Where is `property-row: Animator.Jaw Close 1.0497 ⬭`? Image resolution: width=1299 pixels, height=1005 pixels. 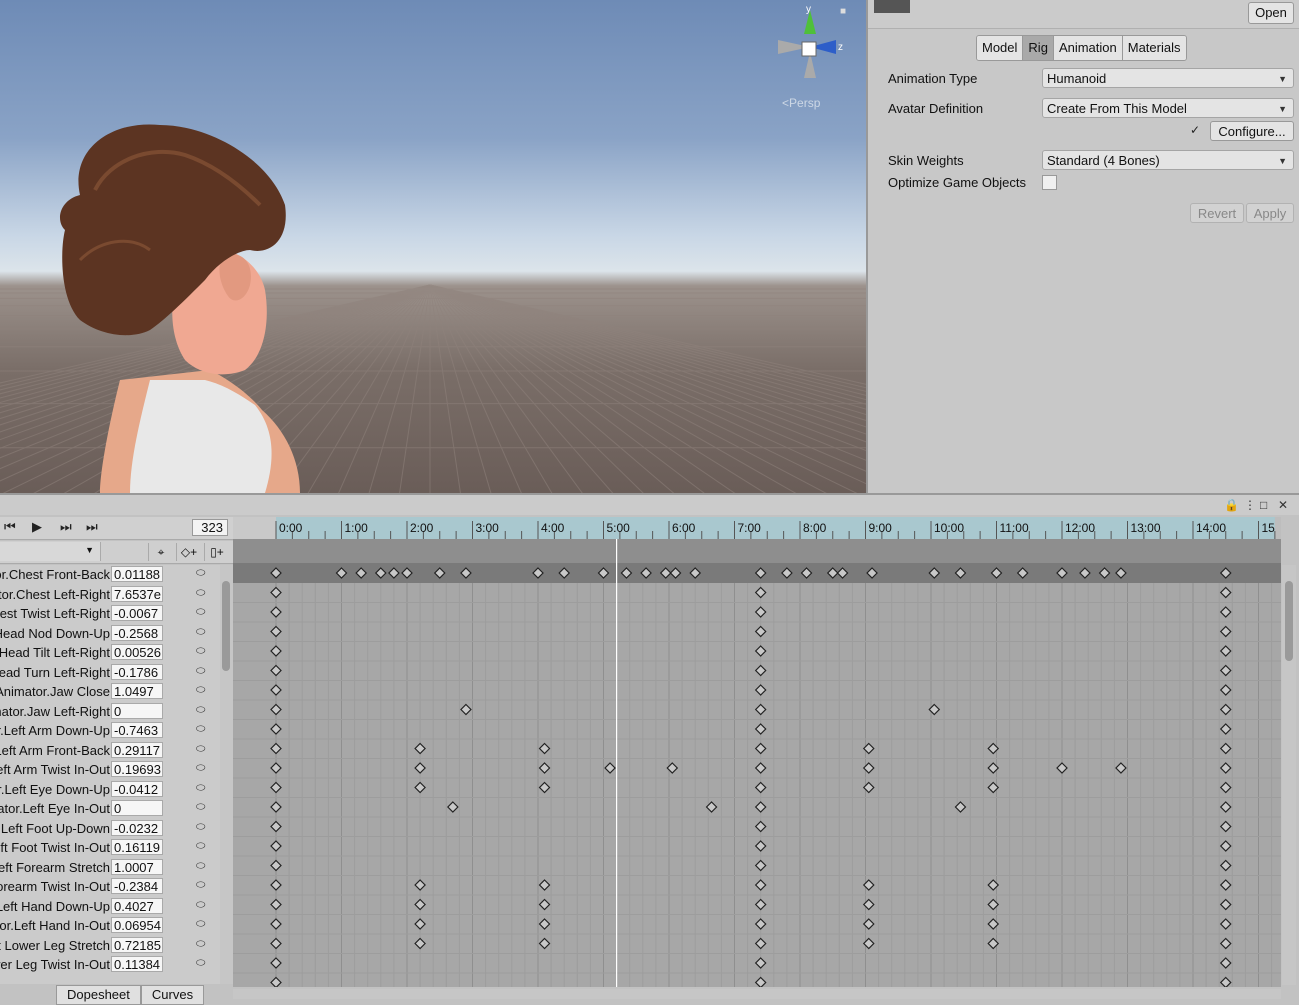
property-row: Animator.Jaw Close 1.0497 ⬭ is located at coordinates (110, 691).